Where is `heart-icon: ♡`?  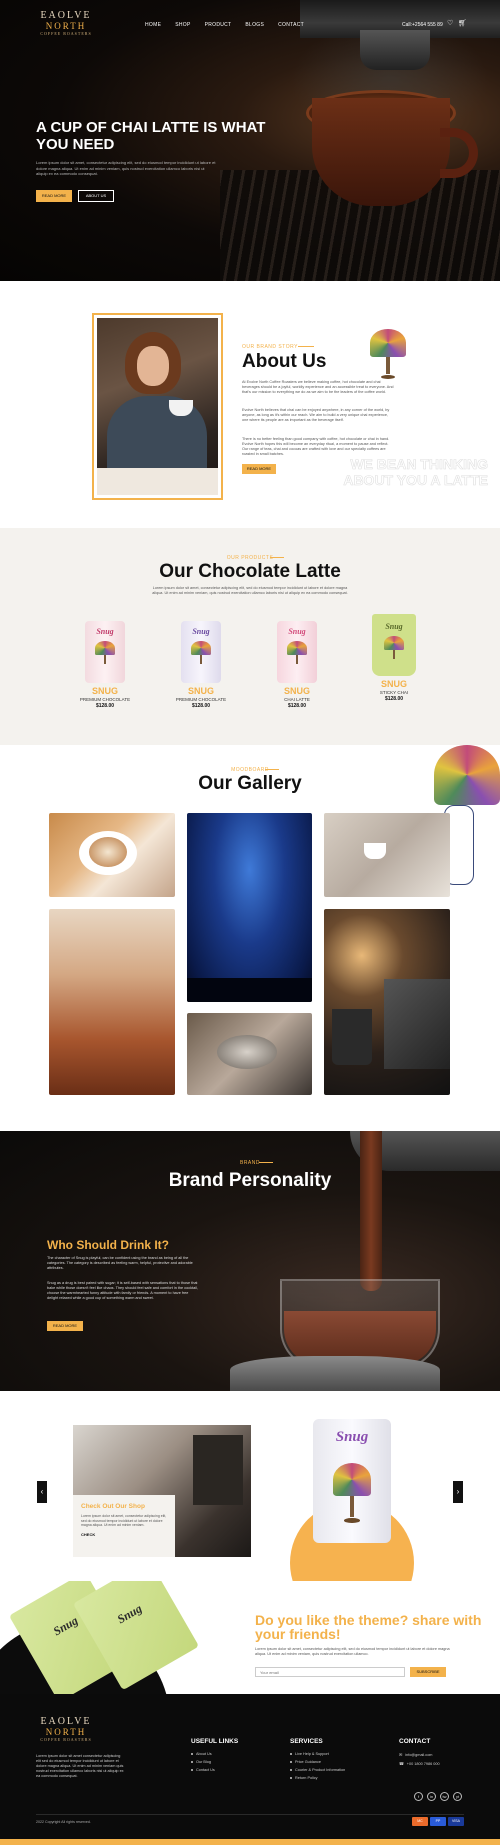 heart-icon: ♡ is located at coordinates (451, 24).